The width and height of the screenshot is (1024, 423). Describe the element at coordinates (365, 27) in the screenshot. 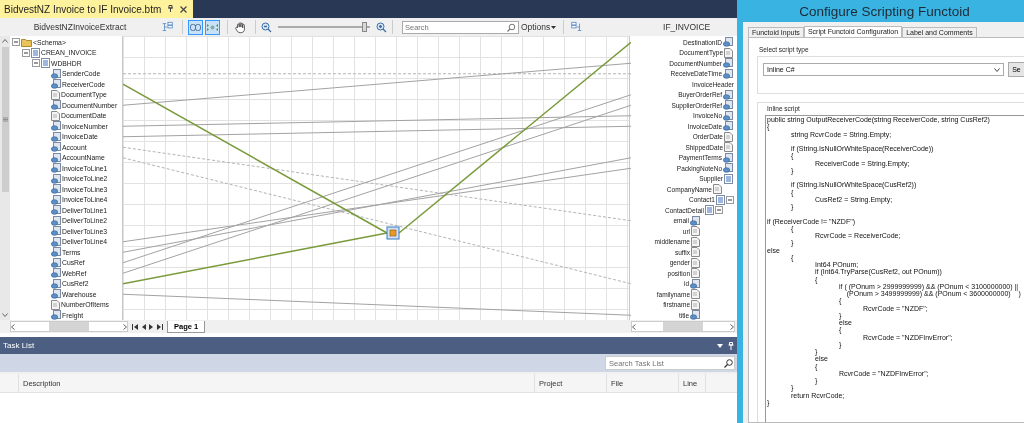

I see `zoom-slider-thumb` at that location.